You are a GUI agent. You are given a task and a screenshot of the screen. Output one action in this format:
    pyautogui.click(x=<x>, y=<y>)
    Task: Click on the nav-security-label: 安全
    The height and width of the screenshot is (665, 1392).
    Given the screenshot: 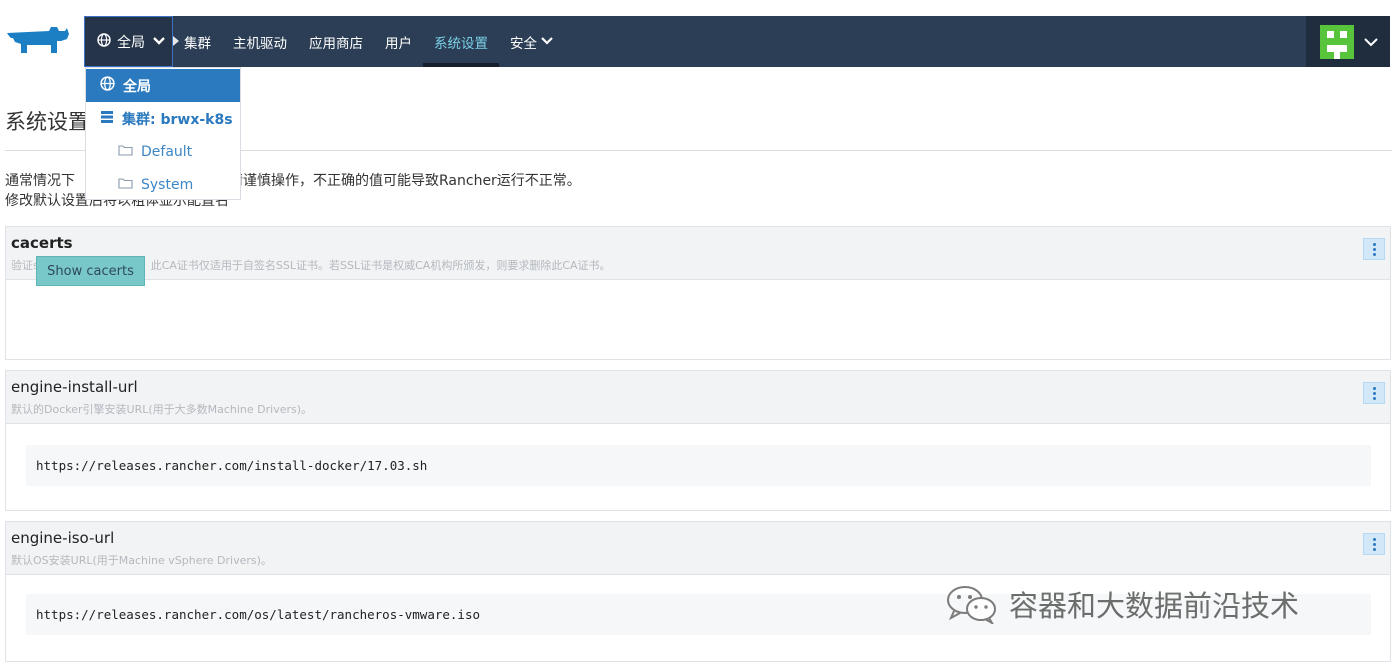 What is the action you would take?
    pyautogui.click(x=523, y=43)
    